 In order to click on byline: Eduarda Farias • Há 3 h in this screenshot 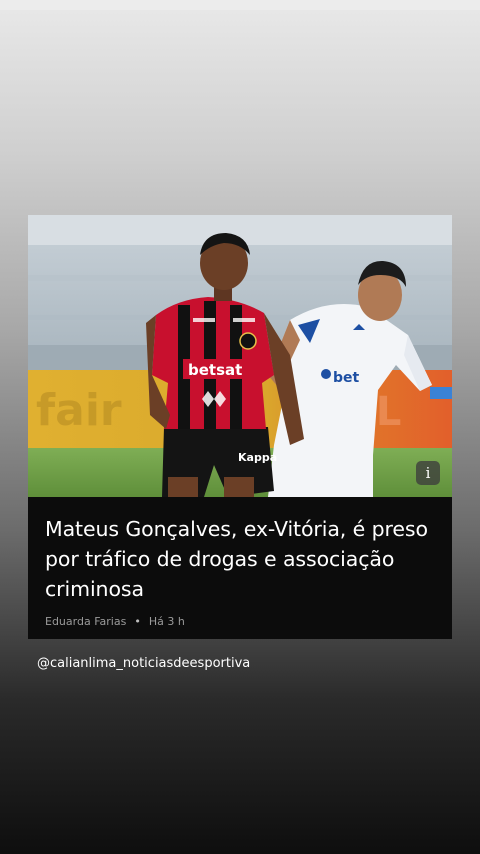, I will do `click(115, 622)`.